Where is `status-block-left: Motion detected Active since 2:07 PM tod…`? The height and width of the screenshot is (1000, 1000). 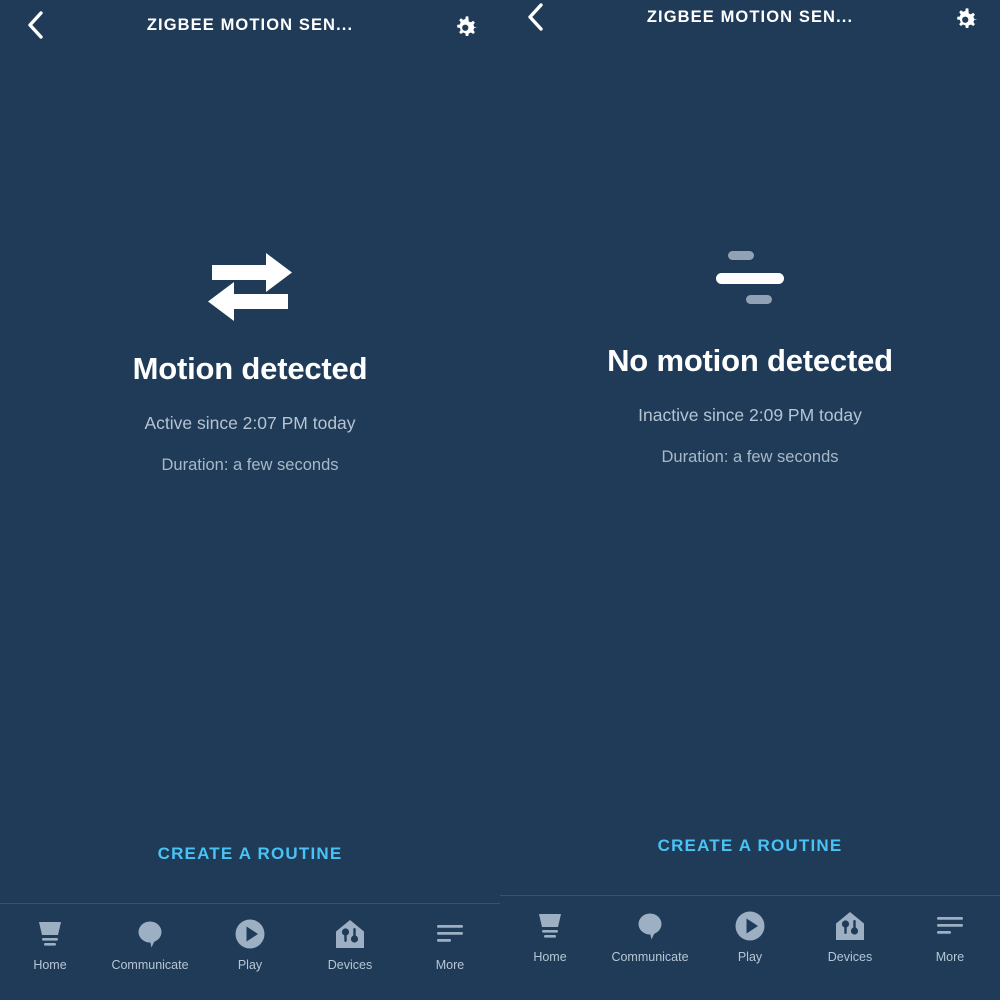
status-block-left: Motion detected Active since 2:07 PM tod… is located at coordinates (250, 357).